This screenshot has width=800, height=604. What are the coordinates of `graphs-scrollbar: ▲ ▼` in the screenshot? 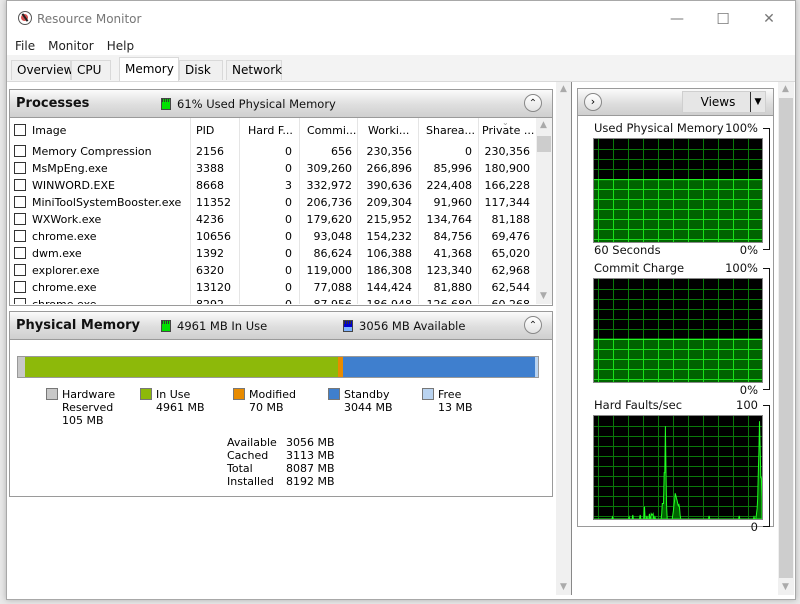 It's located at (786, 338).